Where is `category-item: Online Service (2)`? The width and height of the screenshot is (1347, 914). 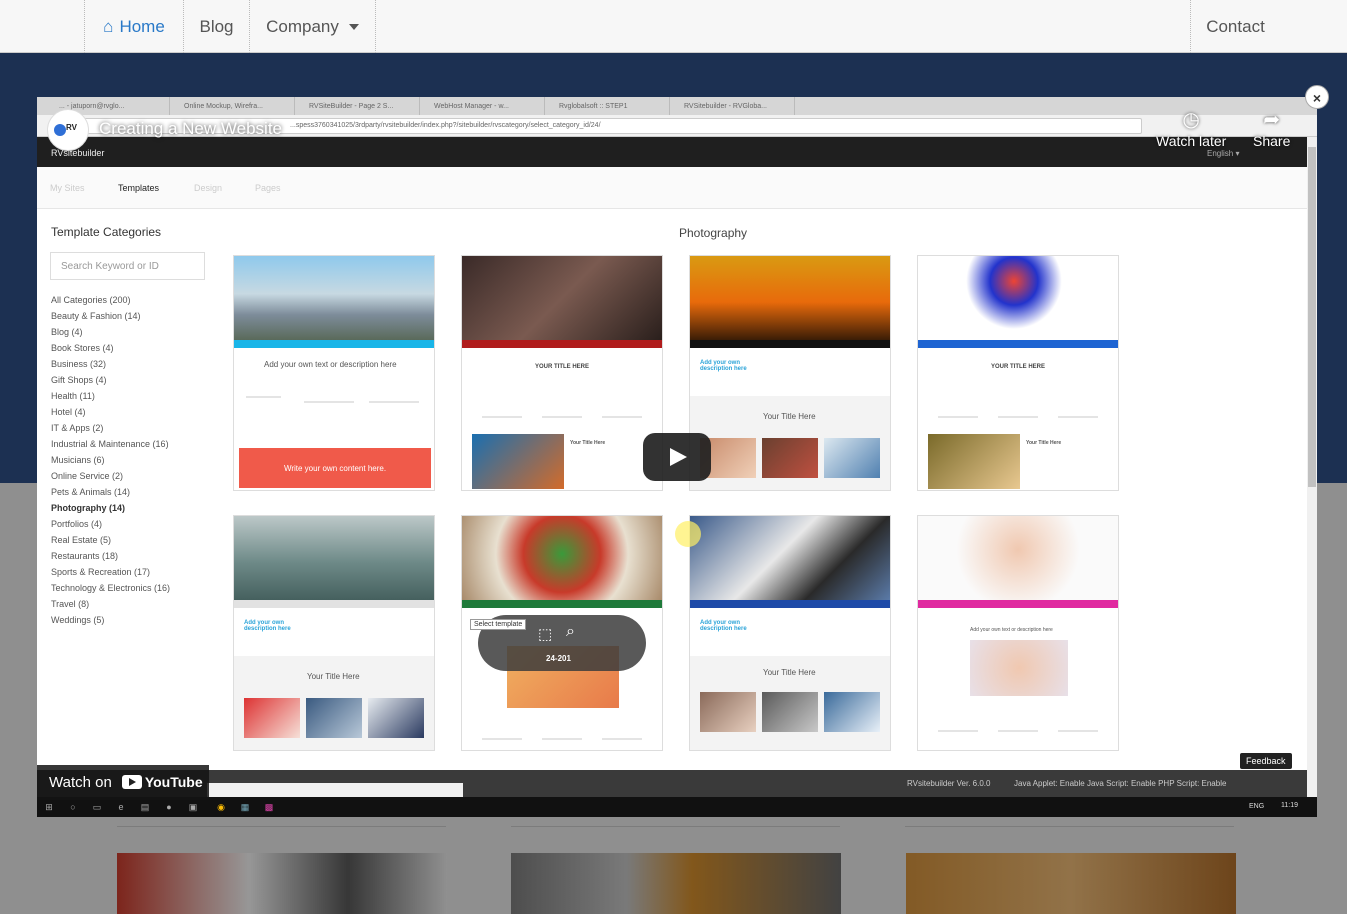 category-item: Online Service (2) is located at coordinates (110, 476).